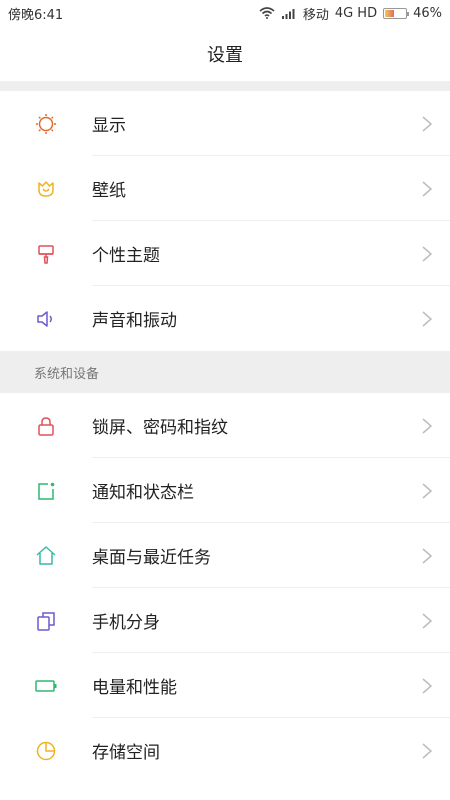 The width and height of the screenshot is (450, 800). Describe the element at coordinates (134, 688) in the screenshot. I see `settings-item-label: 电量和性能` at that location.